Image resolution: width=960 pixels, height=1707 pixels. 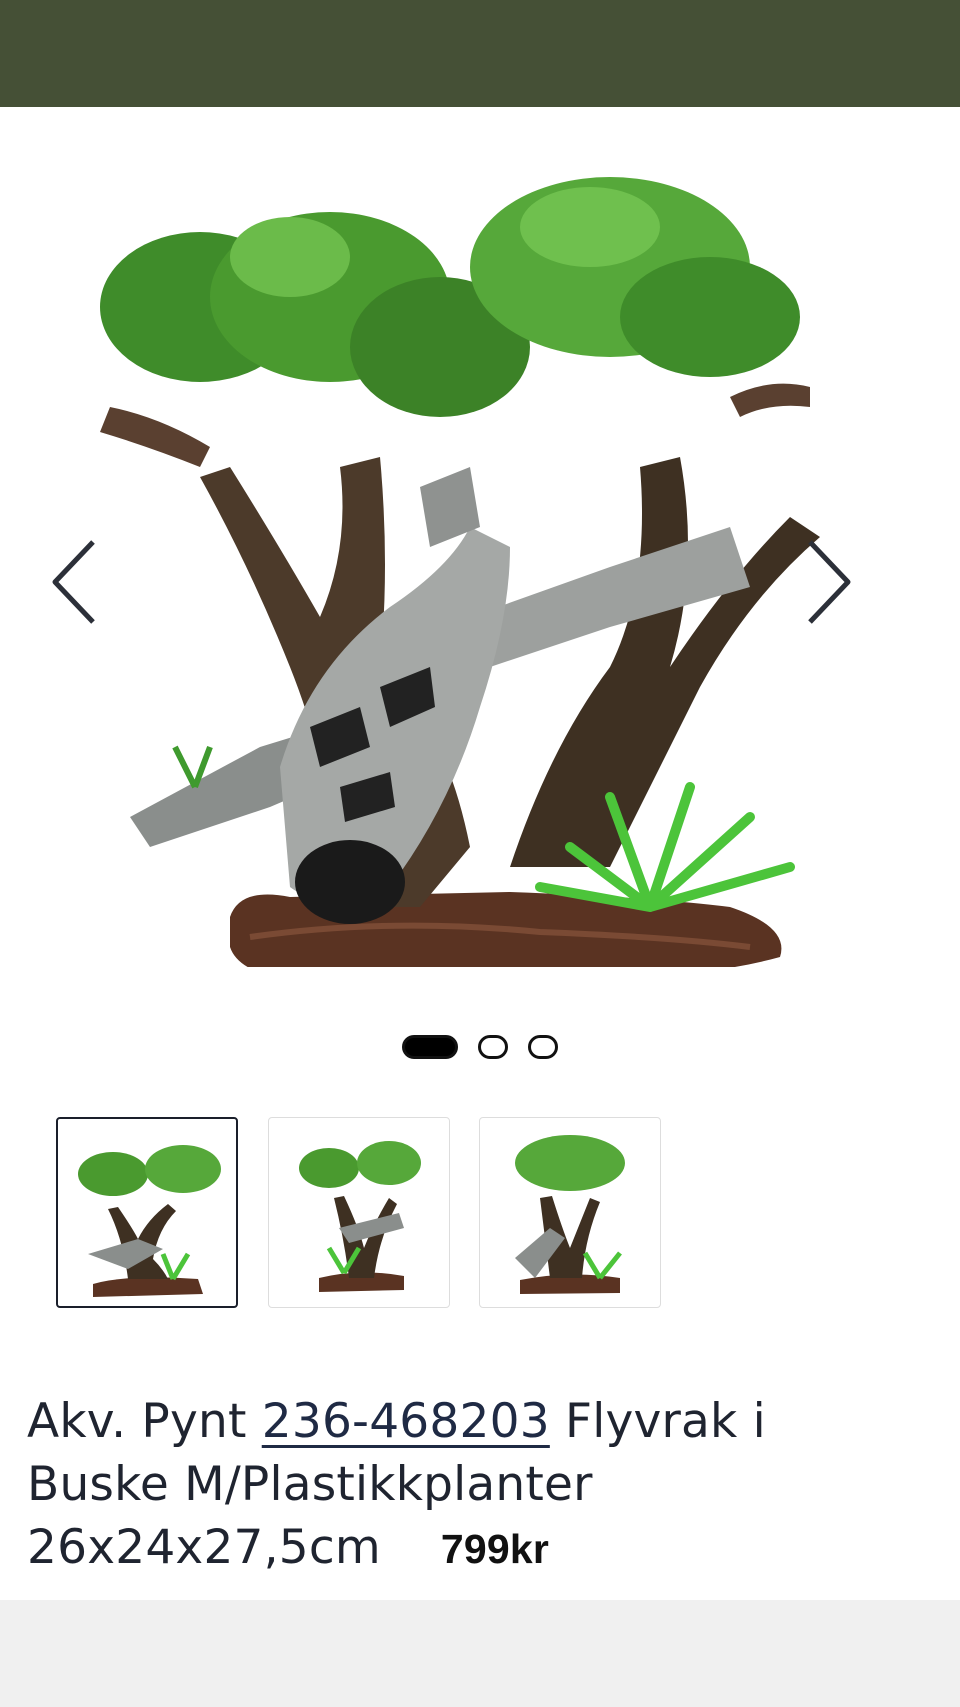 What do you see at coordinates (657, 1421) in the screenshot?
I see `title-line1-rest: Flyvrak i` at bounding box center [657, 1421].